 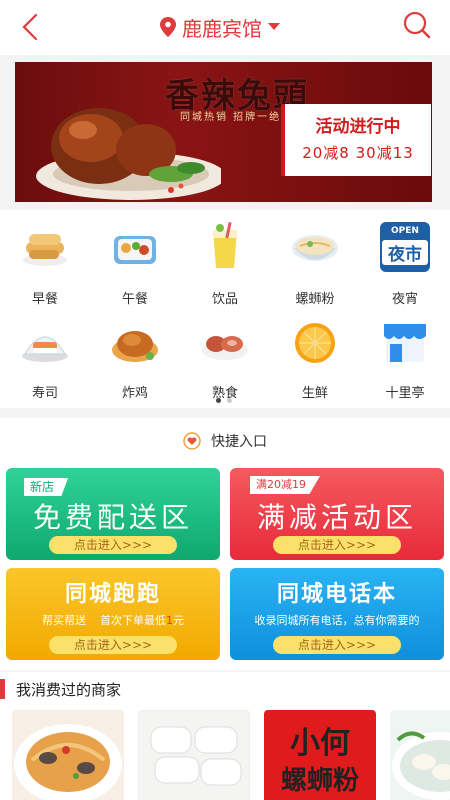 What do you see at coordinates (44, 299) in the screenshot?
I see `category-label: 早餐` at bounding box center [44, 299].